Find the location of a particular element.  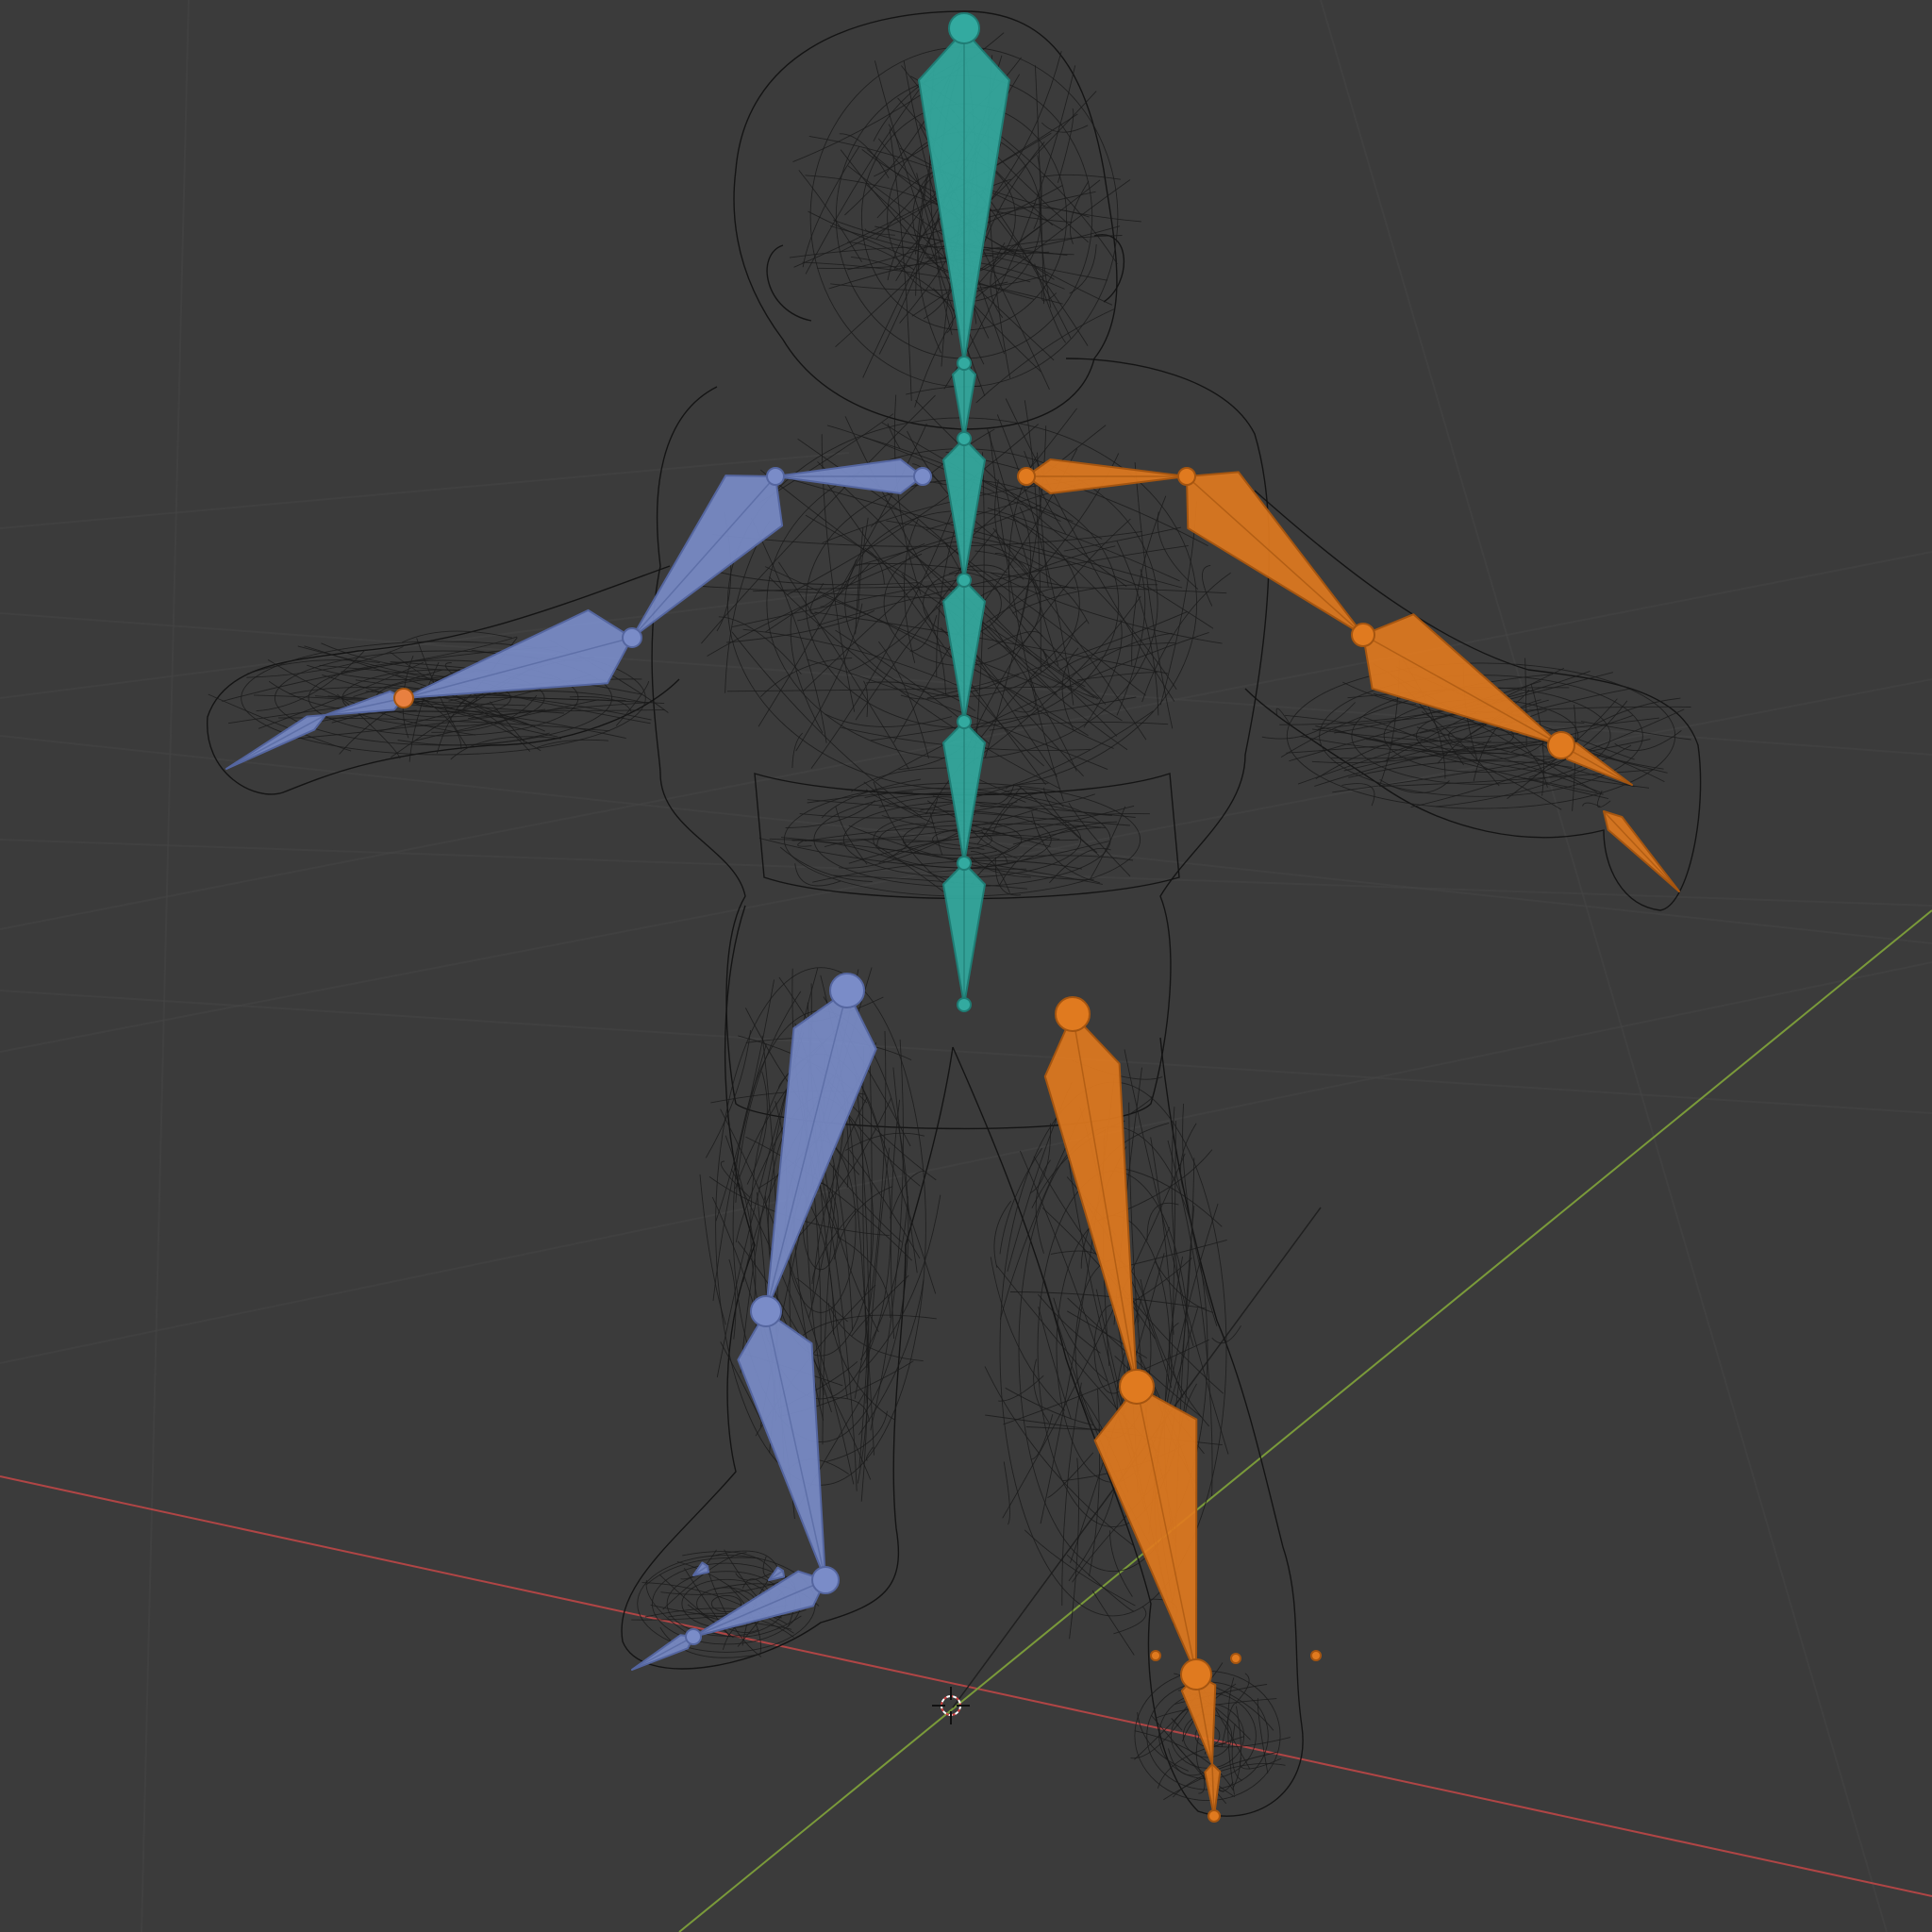

joint-ankle-right is located at coordinates (1196, 1674).